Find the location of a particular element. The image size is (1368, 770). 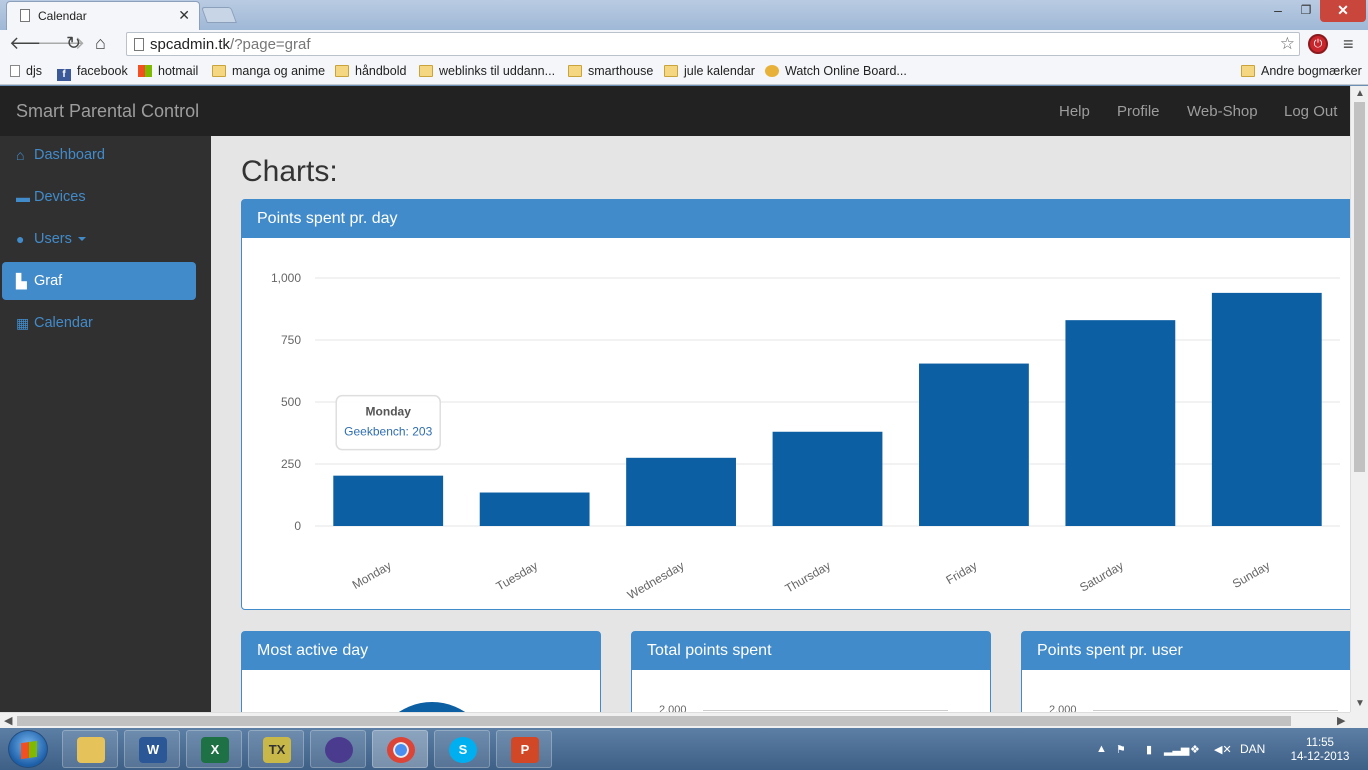

bookmark-folder: jule kalendar is located at coordinates (709, 71).